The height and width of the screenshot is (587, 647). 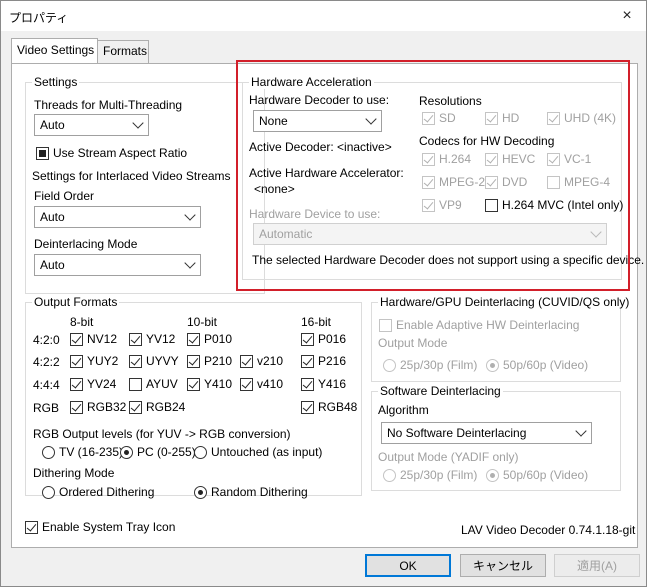 What do you see at coordinates (86, 244) in the screenshot?
I see `deint-mode-label: Deinterlacing Mode` at bounding box center [86, 244].